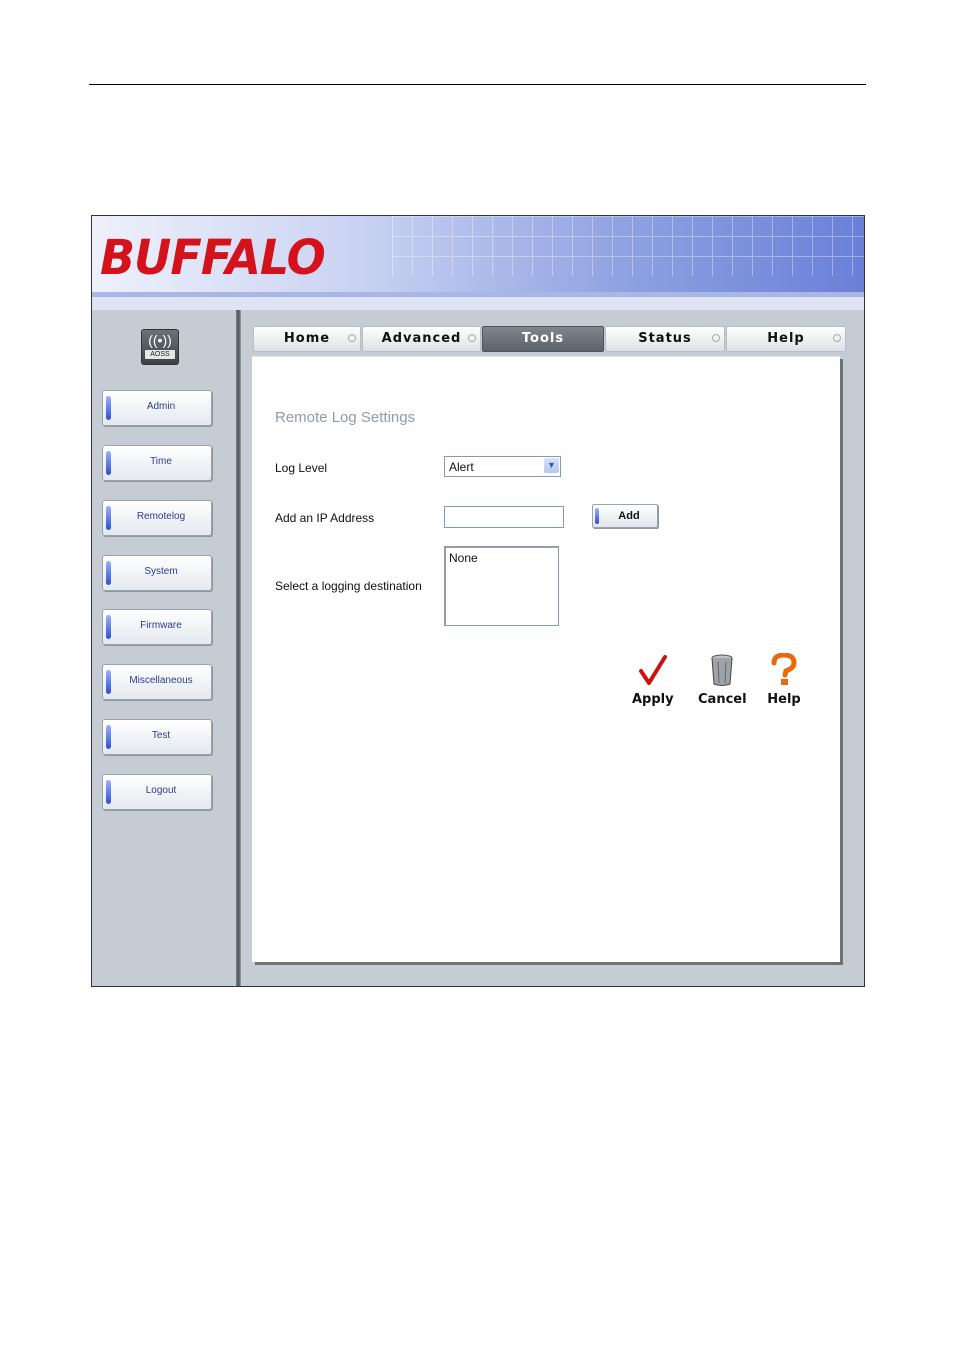  I want to click on tab-status: Status, so click(665, 339).